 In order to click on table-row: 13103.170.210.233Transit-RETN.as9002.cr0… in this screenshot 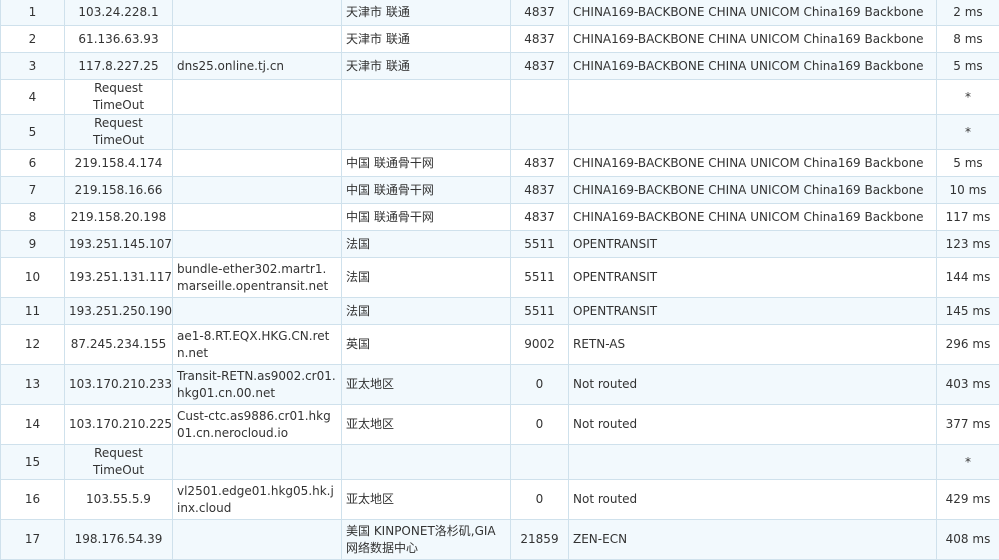, I will do `click(500, 385)`.